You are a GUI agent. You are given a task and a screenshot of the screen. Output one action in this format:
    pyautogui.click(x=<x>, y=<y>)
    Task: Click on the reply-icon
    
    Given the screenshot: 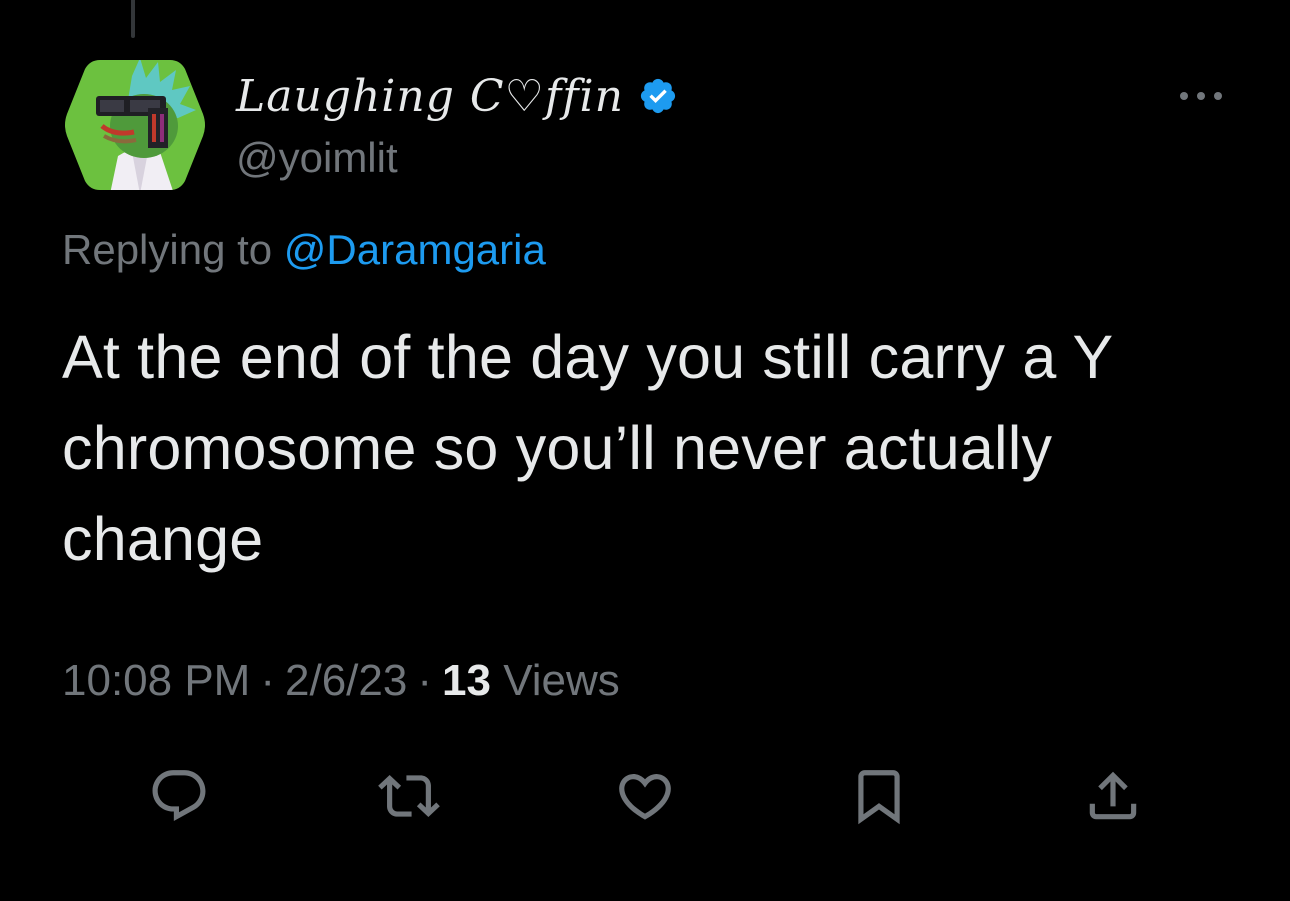 What is the action you would take?
    pyautogui.click(x=179, y=796)
    